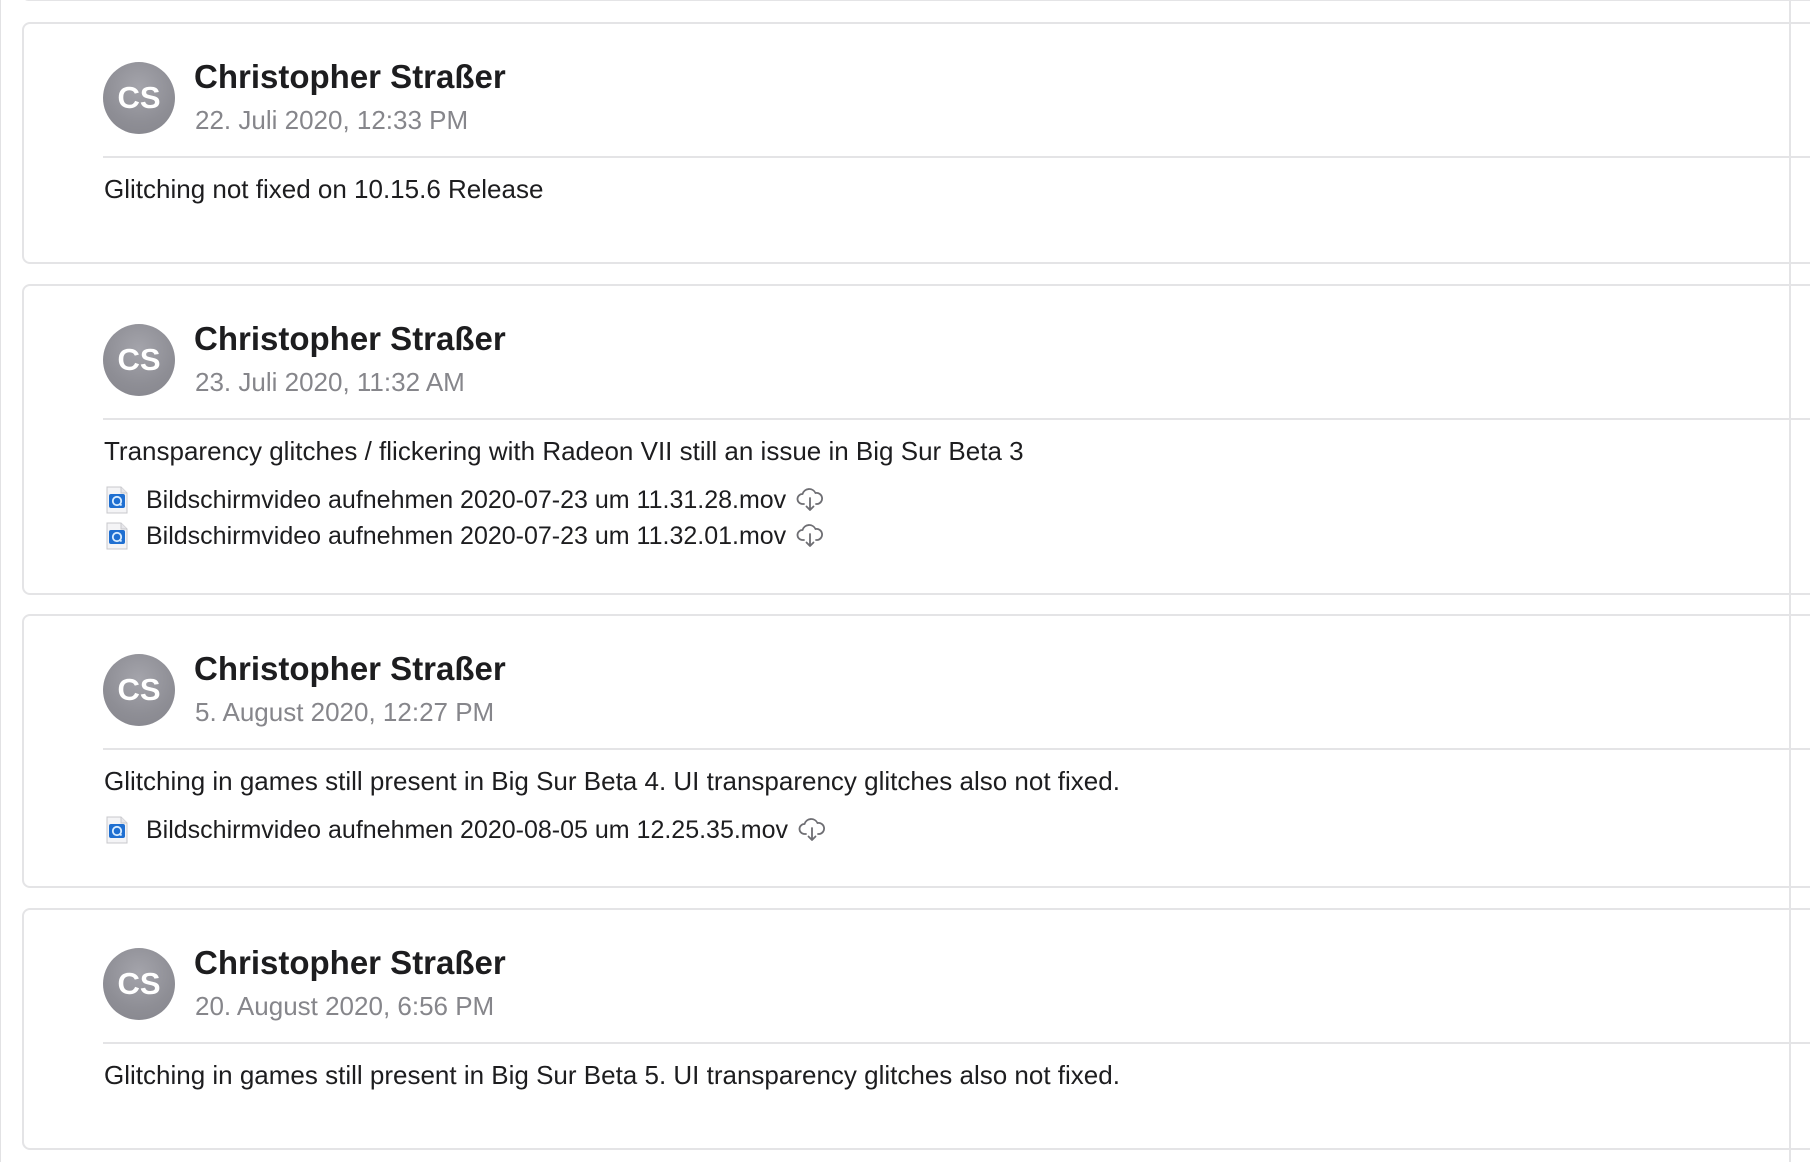  I want to click on comment-timestamp: 23. Juli 2020, 11:32 AM, so click(330, 382).